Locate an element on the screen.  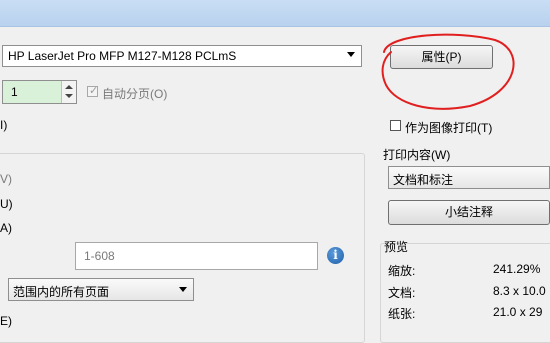
copies-stepper: 1 is located at coordinates (39, 92).